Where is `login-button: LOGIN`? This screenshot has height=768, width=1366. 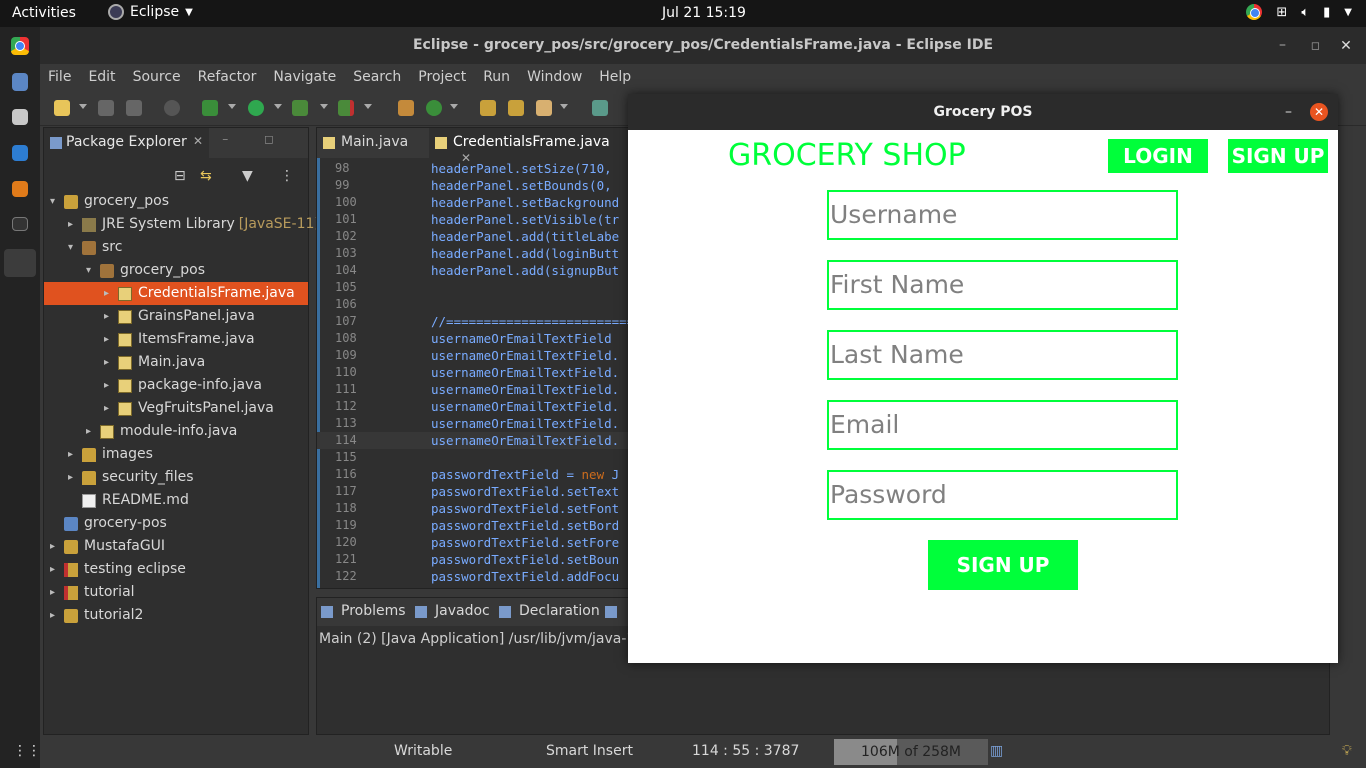 login-button: LOGIN is located at coordinates (1158, 156).